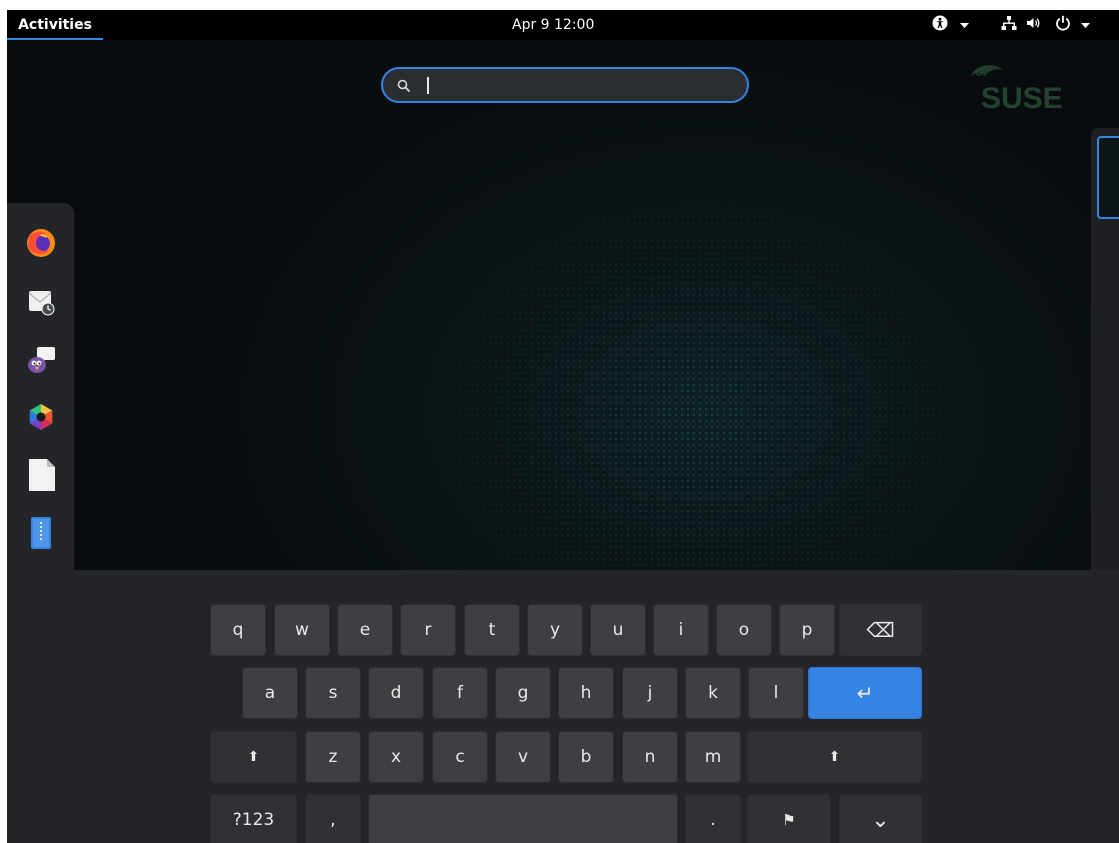 The height and width of the screenshot is (843, 1119). What do you see at coordinates (1033, 25) in the screenshot?
I see `volume-icon` at bounding box center [1033, 25].